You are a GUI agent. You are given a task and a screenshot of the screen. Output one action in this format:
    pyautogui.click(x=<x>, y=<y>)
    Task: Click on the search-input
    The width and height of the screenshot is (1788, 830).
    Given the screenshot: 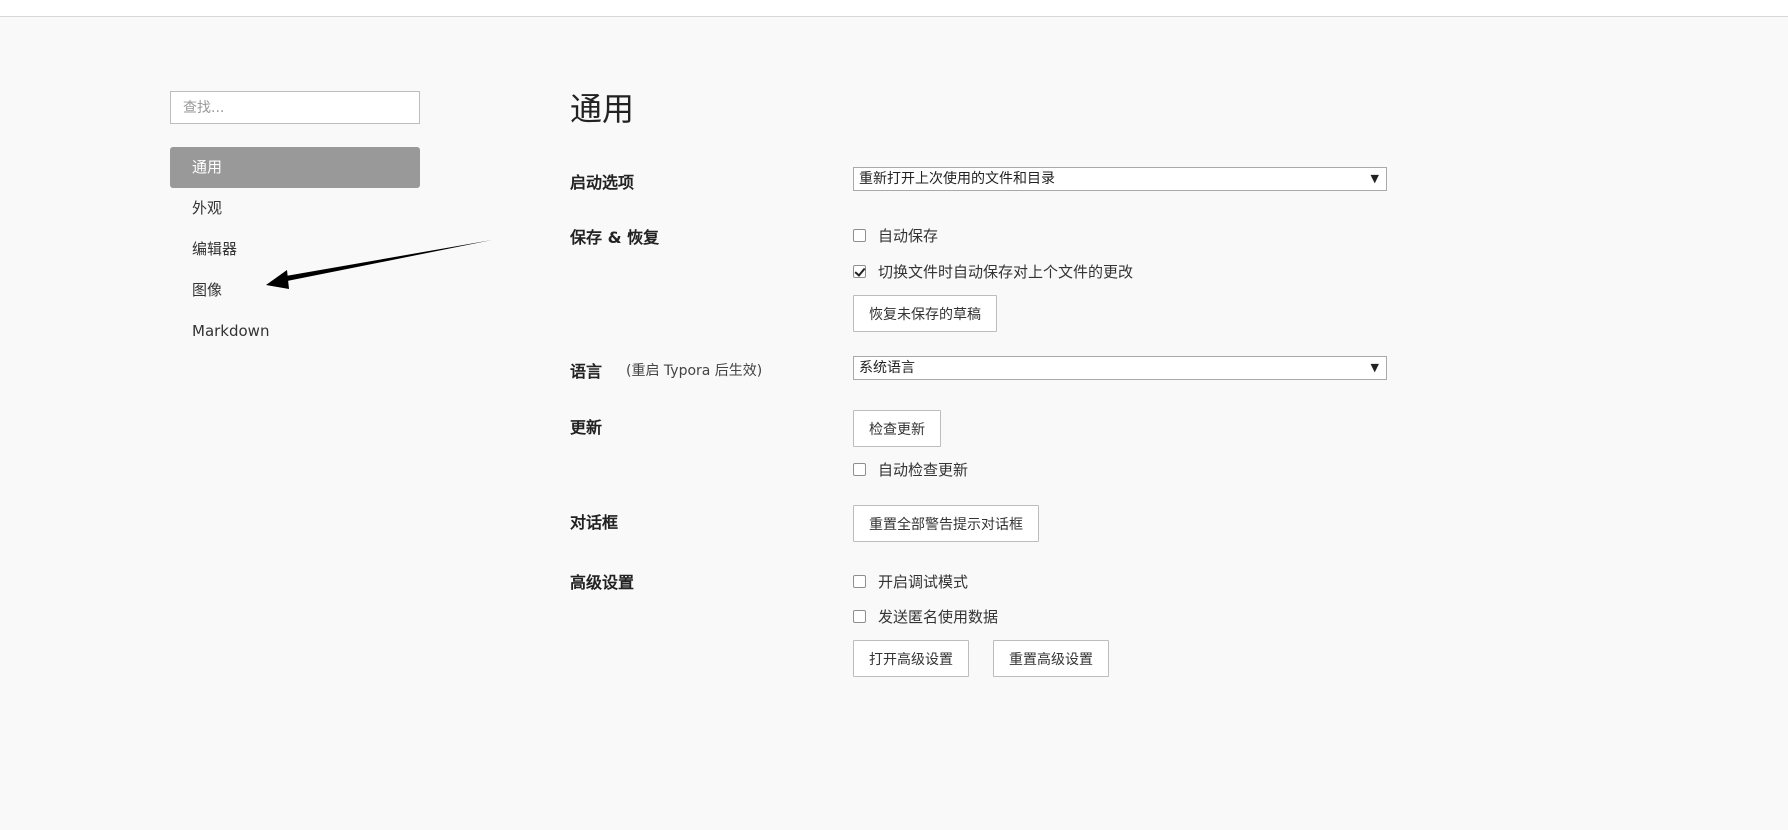 What is the action you would take?
    pyautogui.click(x=295, y=107)
    